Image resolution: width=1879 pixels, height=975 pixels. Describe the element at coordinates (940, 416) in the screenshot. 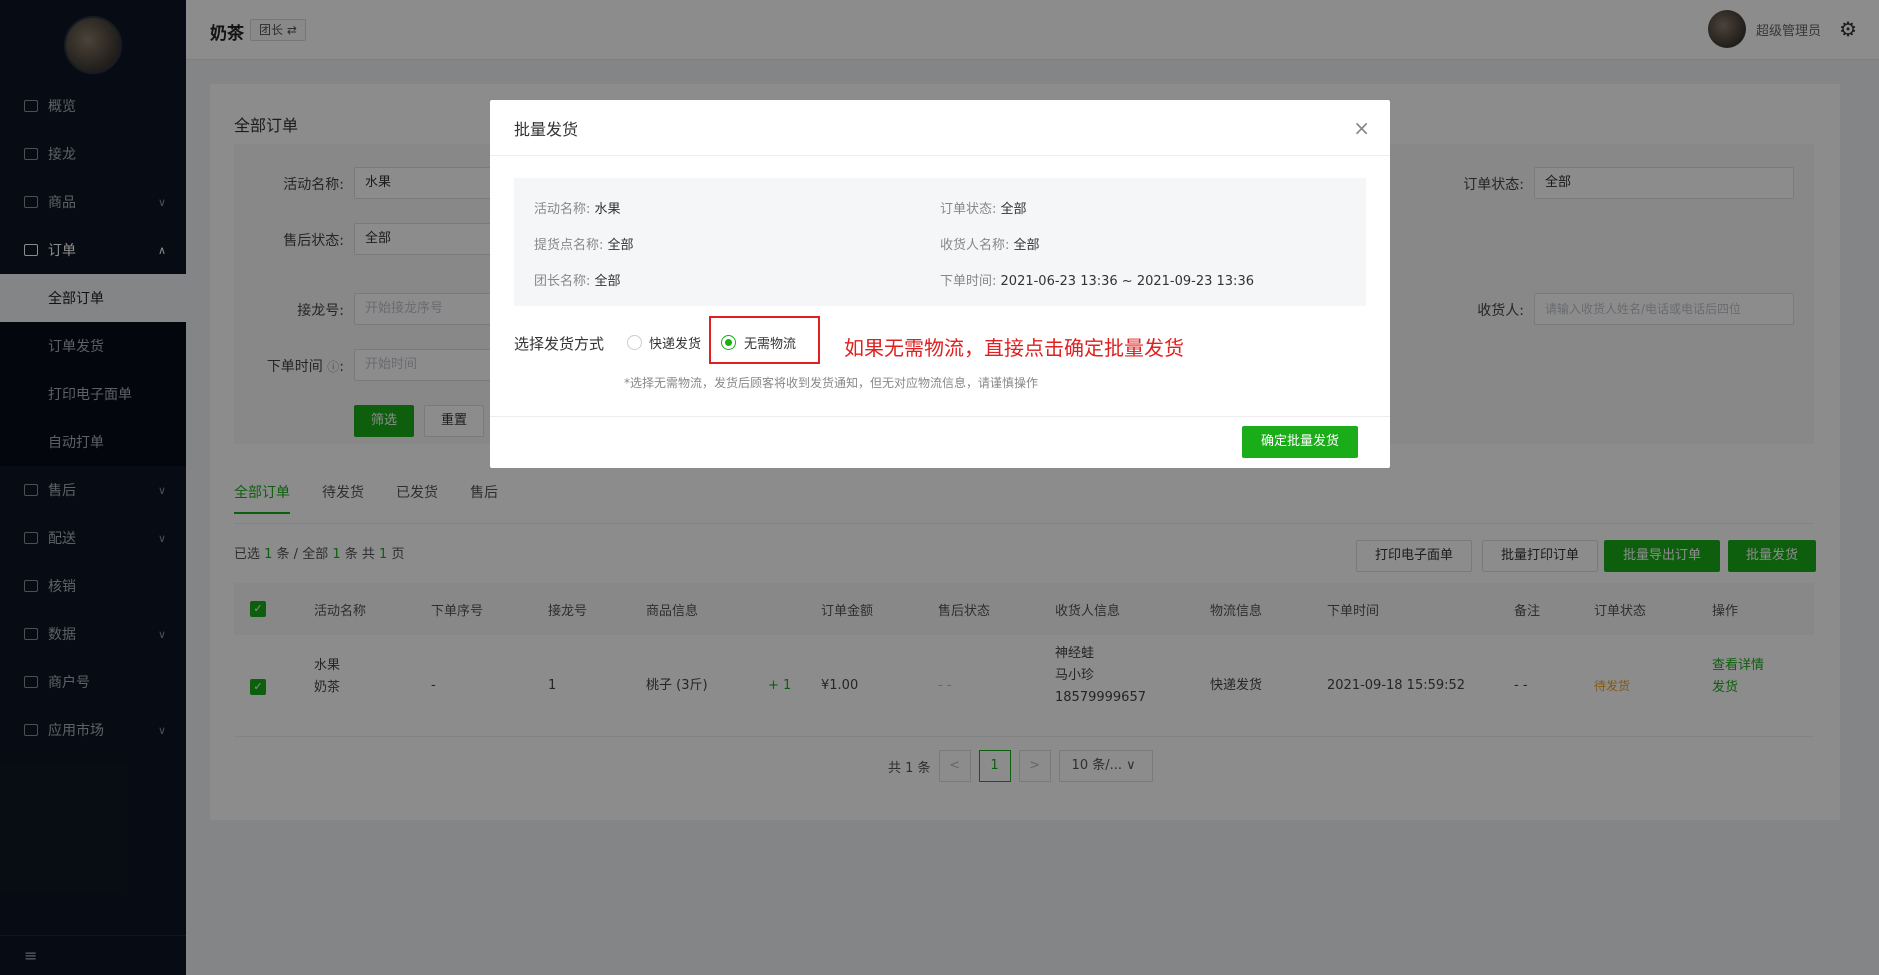

I see `modal-footer-divider` at that location.